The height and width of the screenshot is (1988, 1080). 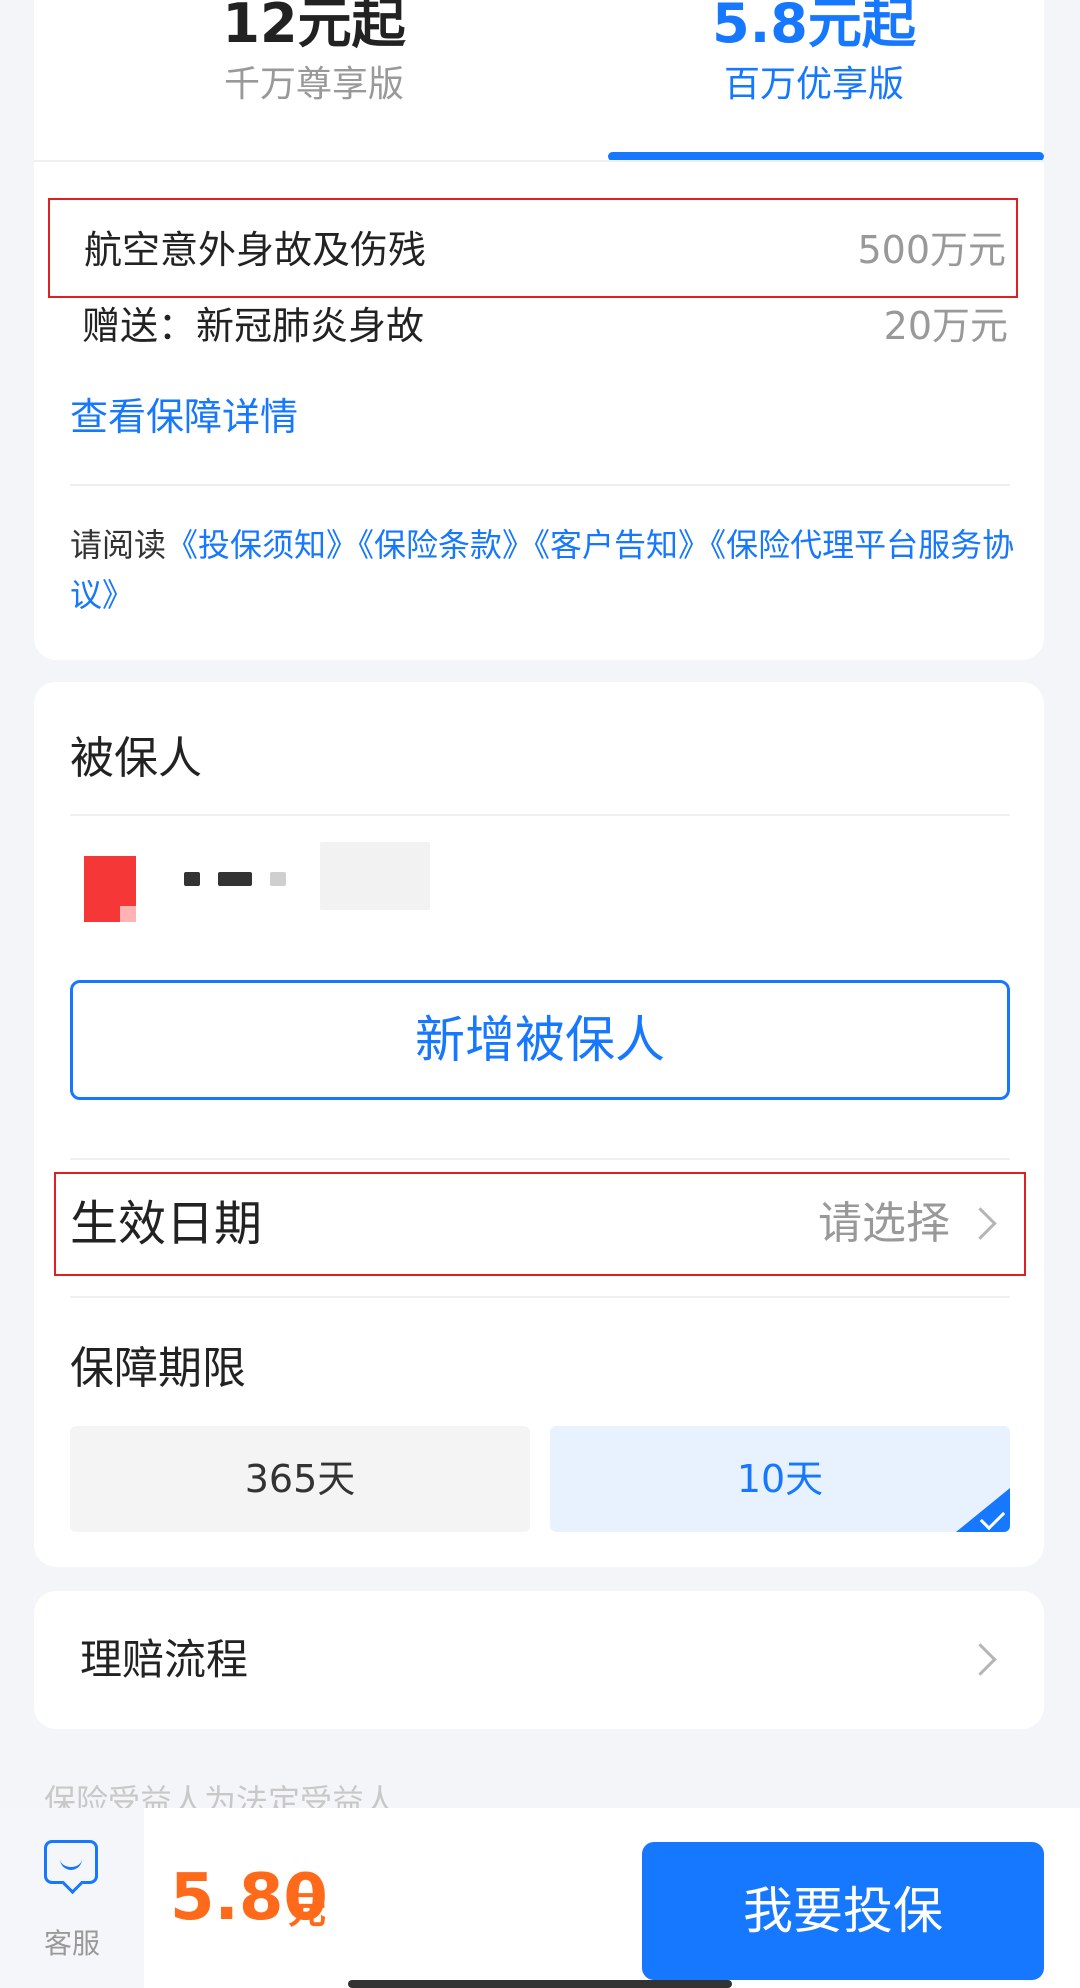 What do you see at coordinates (884, 1223) in the screenshot?
I see `effective-date-placeholder: 请选择` at bounding box center [884, 1223].